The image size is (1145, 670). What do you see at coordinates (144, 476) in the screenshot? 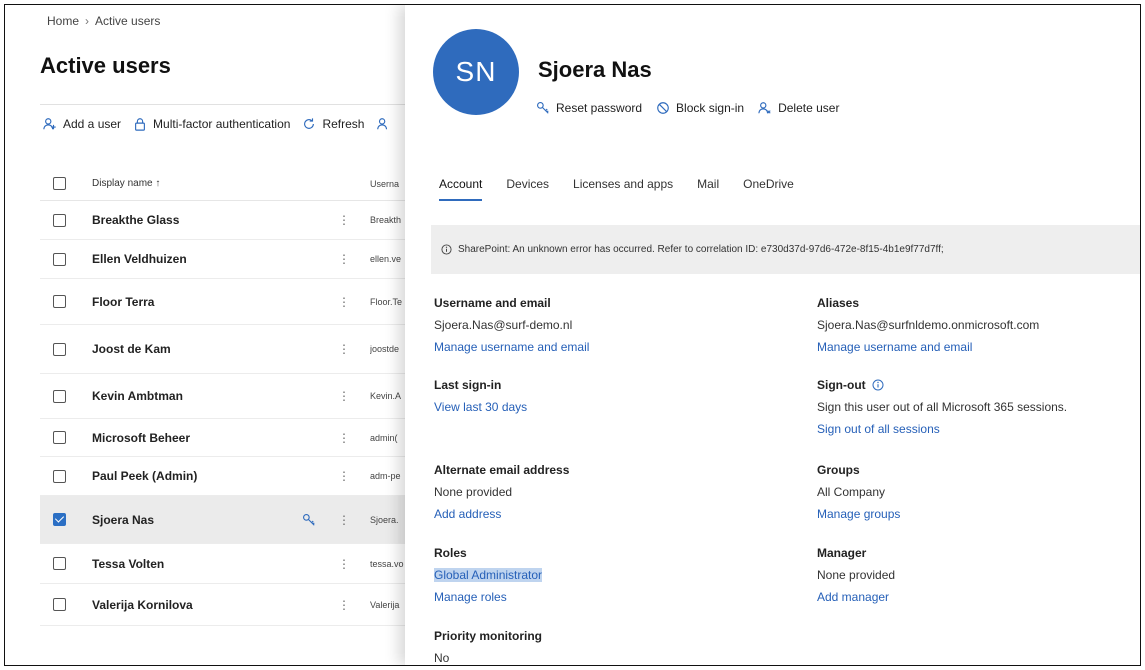
I see `row-display-name: Paul Peek (Admin)` at bounding box center [144, 476].